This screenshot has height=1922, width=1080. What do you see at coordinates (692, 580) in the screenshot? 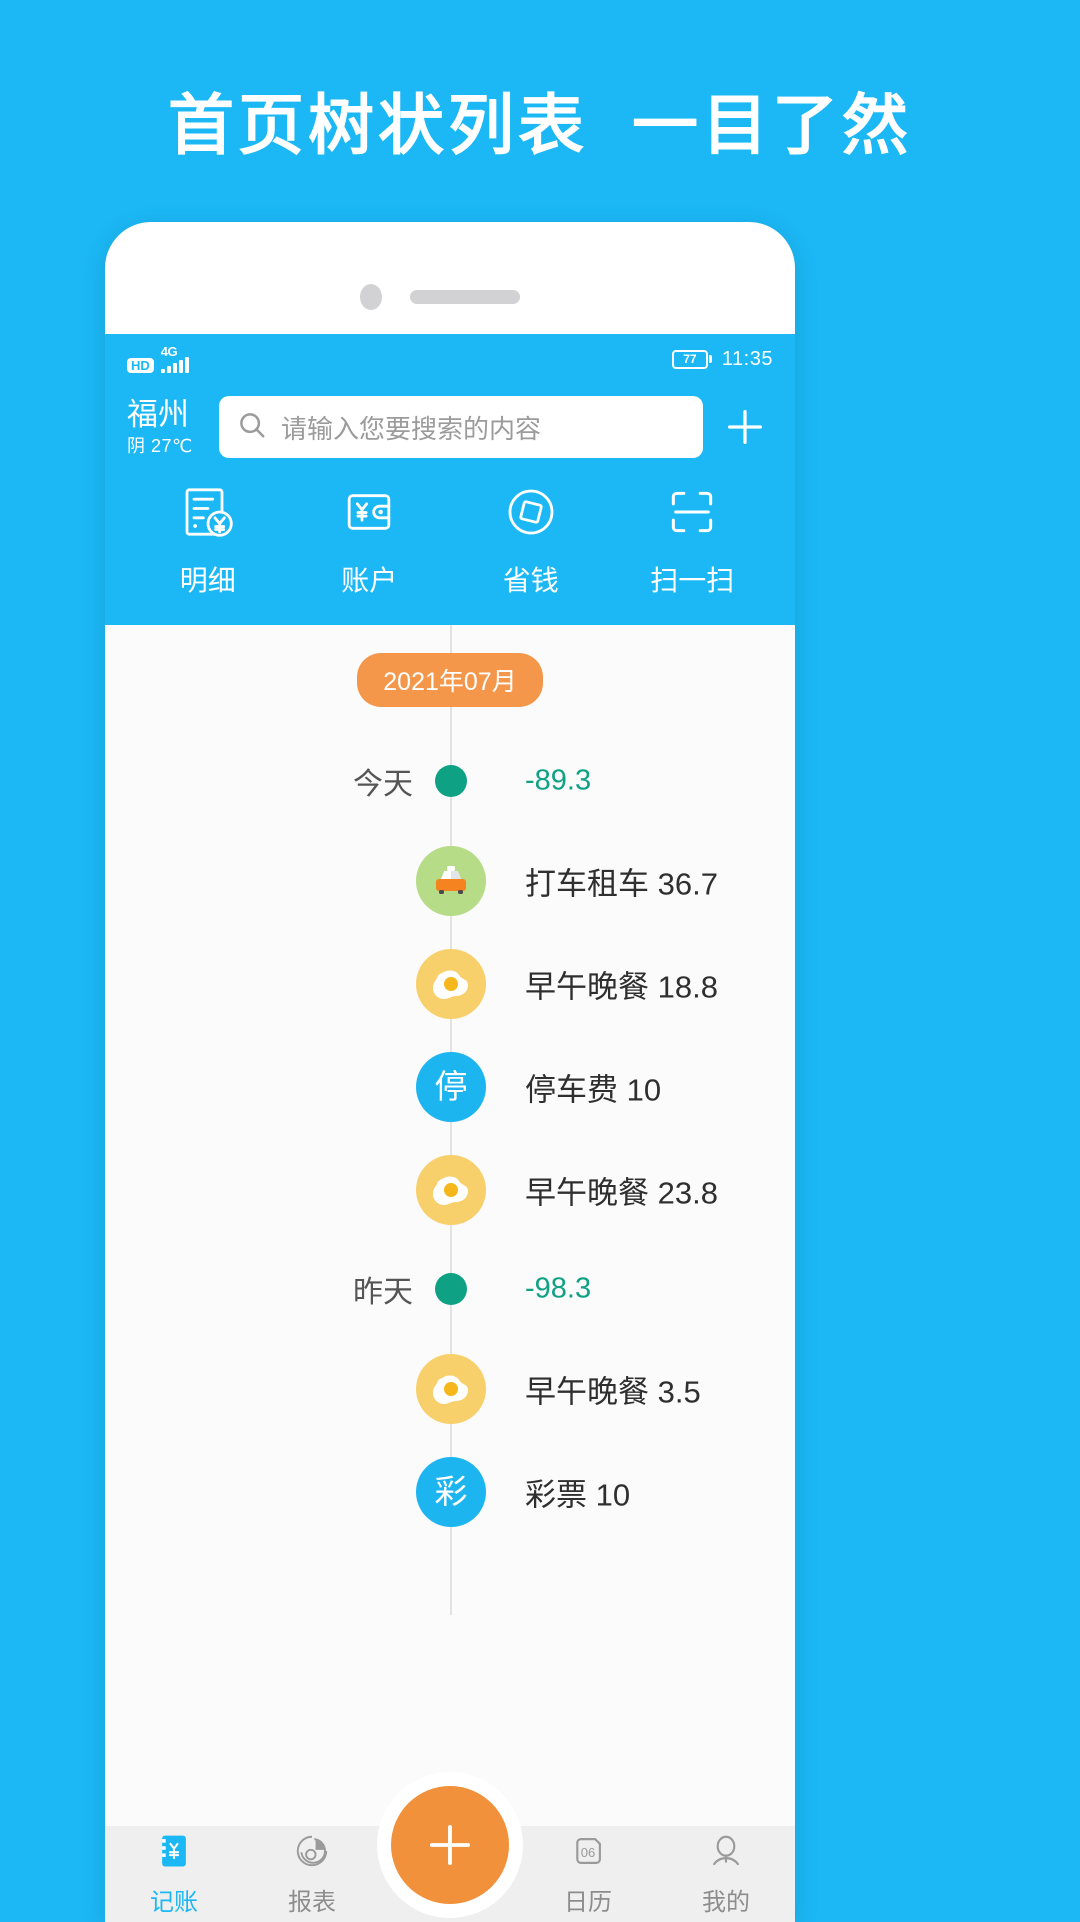
I see `quick-action-label: 扫一扫` at bounding box center [692, 580].